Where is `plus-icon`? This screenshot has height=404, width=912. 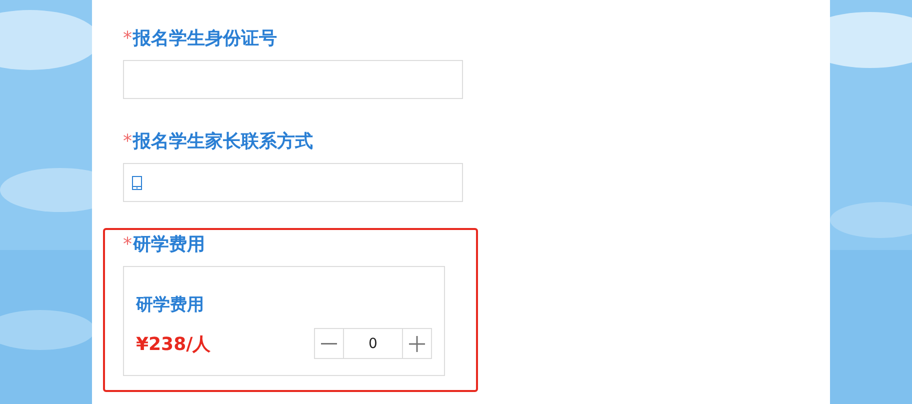 plus-icon is located at coordinates (417, 344).